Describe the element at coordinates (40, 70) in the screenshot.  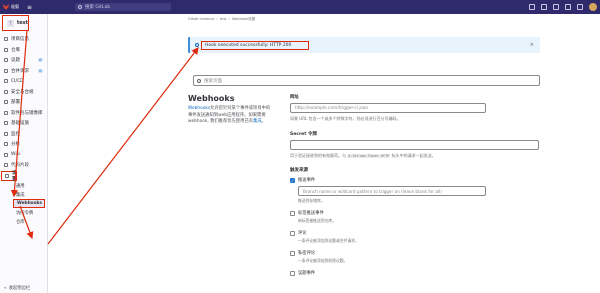
I see `mr-count-badge: 0` at that location.